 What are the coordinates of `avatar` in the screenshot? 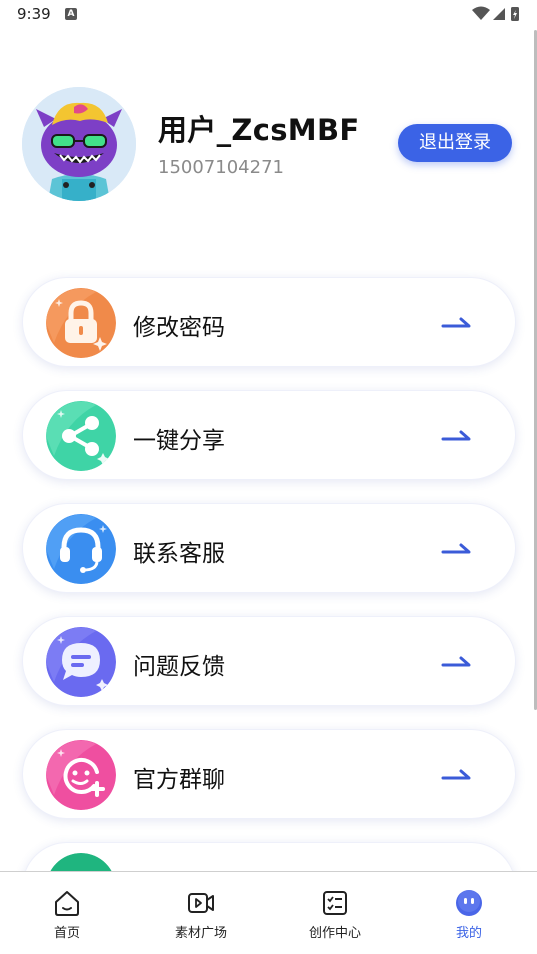 It's located at (79, 144).